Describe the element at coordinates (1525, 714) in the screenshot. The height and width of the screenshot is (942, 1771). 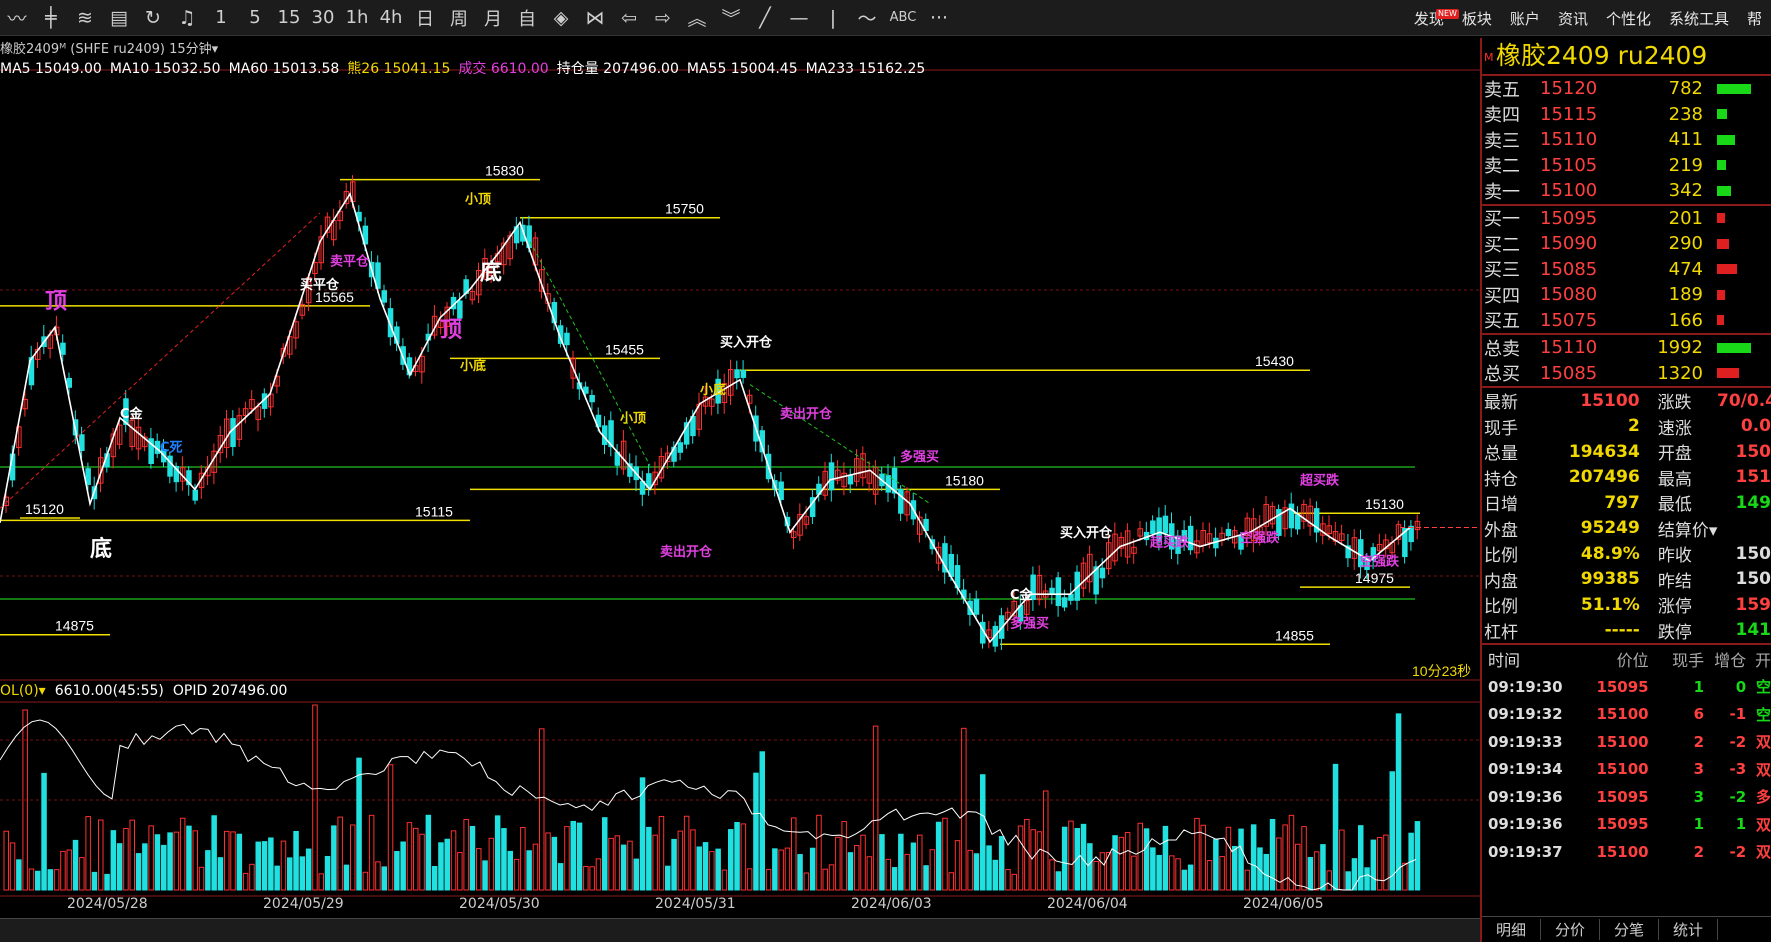
I see `tick-time: 09:19:32` at that location.